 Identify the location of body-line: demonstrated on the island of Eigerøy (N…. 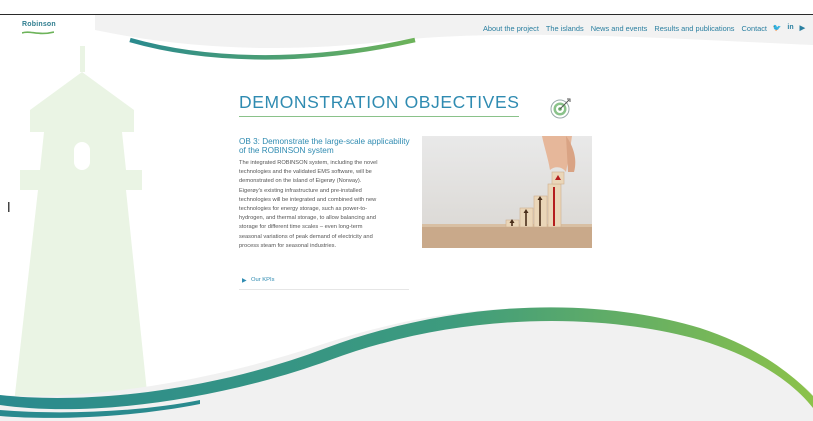
(300, 181).